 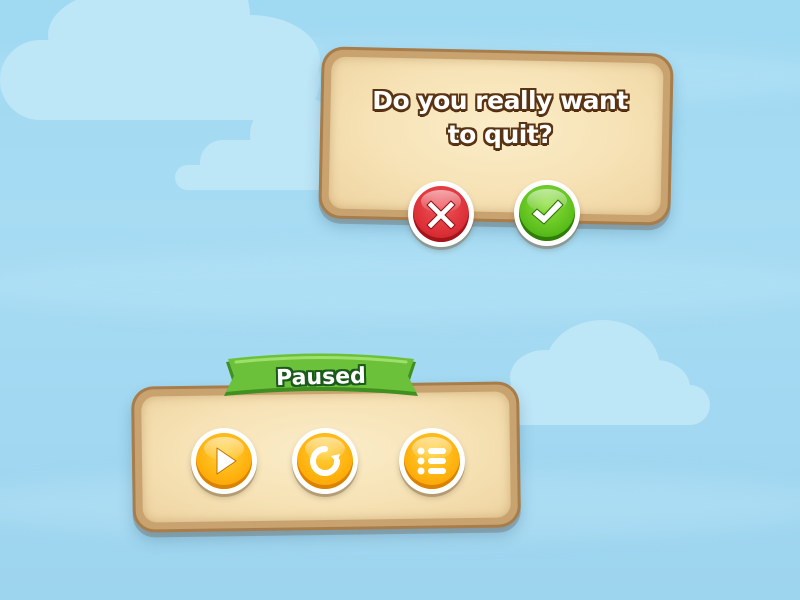 What do you see at coordinates (500, 118) in the screenshot?
I see `quit-dialog-message: Do you really want to quit?` at bounding box center [500, 118].